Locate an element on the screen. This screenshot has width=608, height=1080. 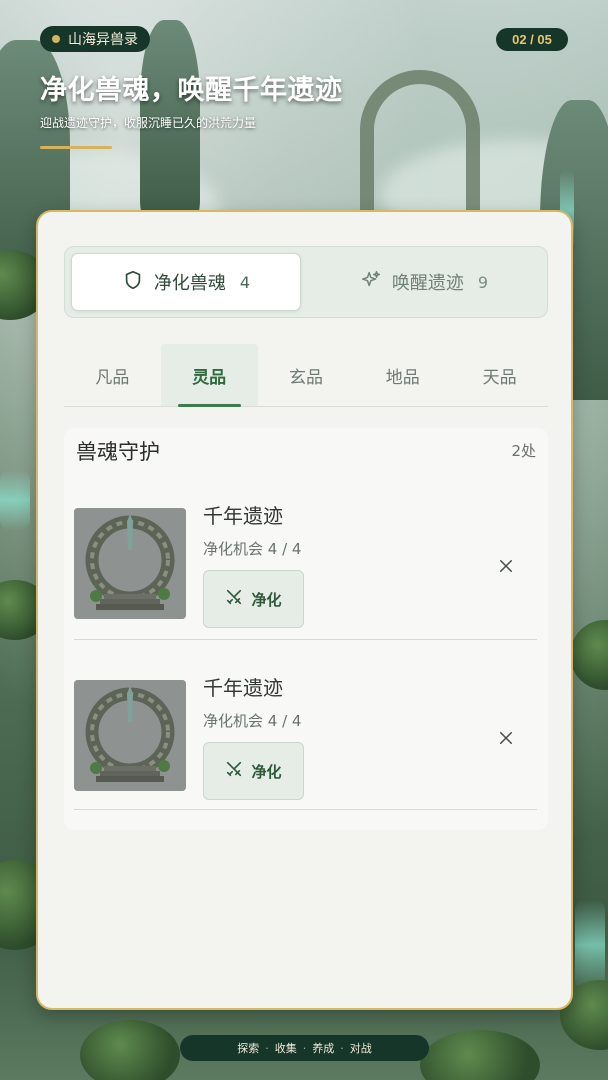
bottom-nav: 探索 · 收集 · 养成 · 对战 is located at coordinates (304, 1048).